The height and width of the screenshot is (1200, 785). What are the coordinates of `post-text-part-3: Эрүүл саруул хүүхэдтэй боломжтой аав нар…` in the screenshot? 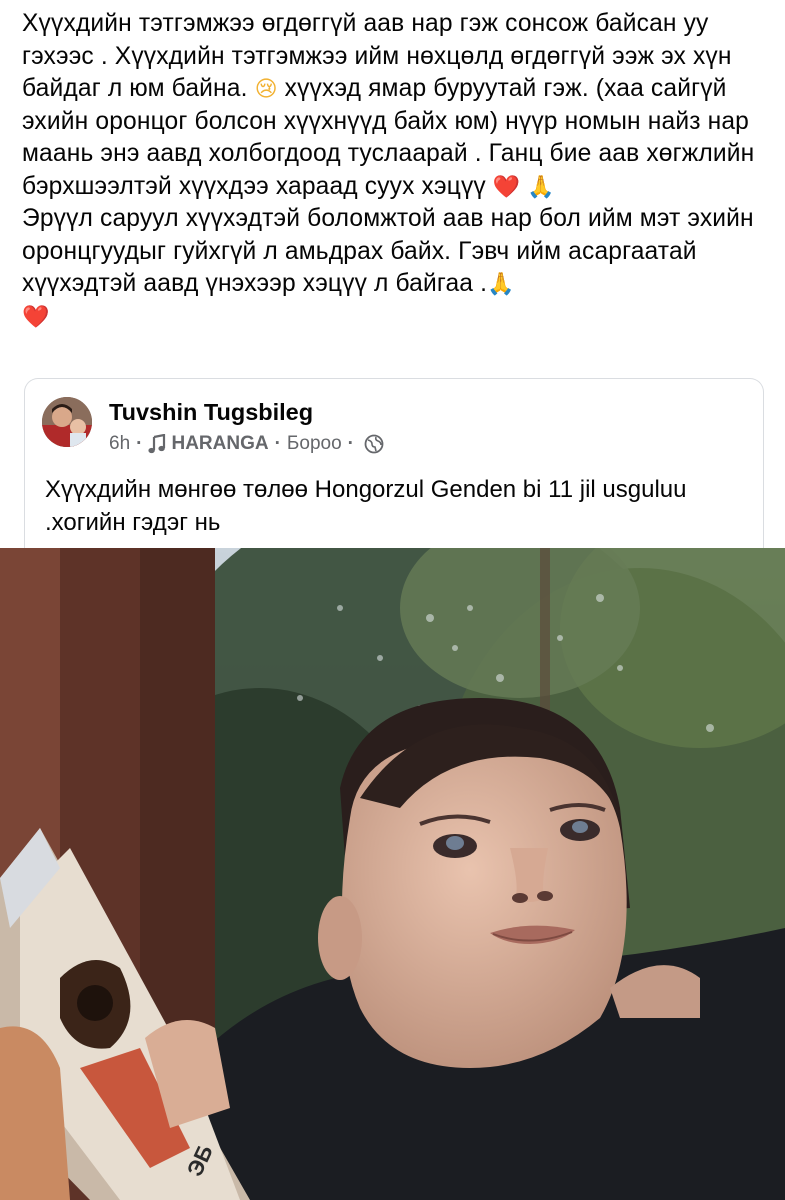 It's located at (388, 251).